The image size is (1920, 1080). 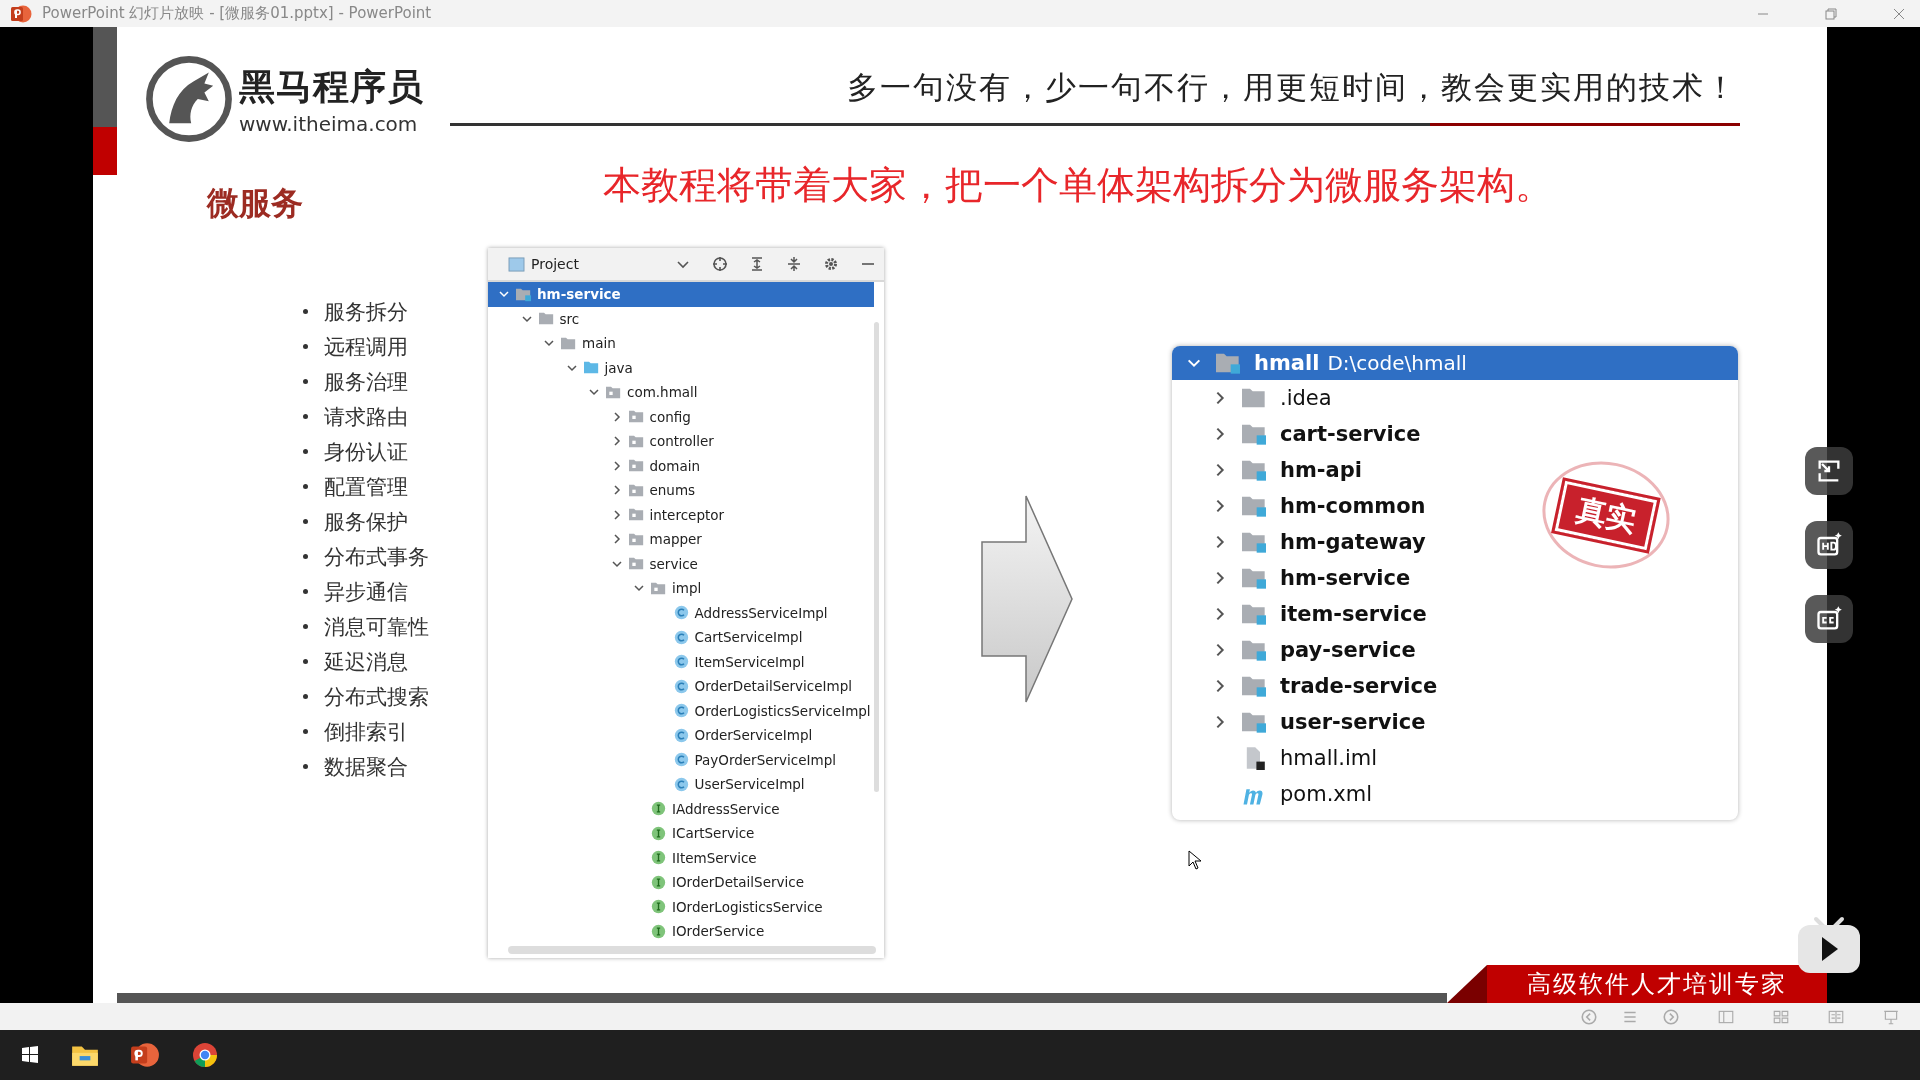 I want to click on tree-row: mapper, so click(x=681, y=539).